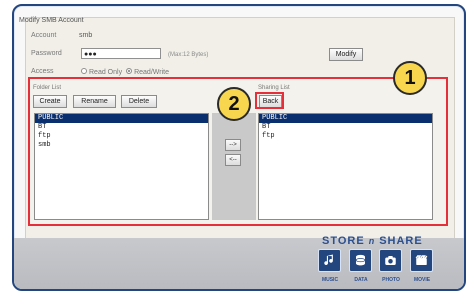 This screenshot has height=291, width=473. I want to click on brand-mid: n, so click(372, 241).